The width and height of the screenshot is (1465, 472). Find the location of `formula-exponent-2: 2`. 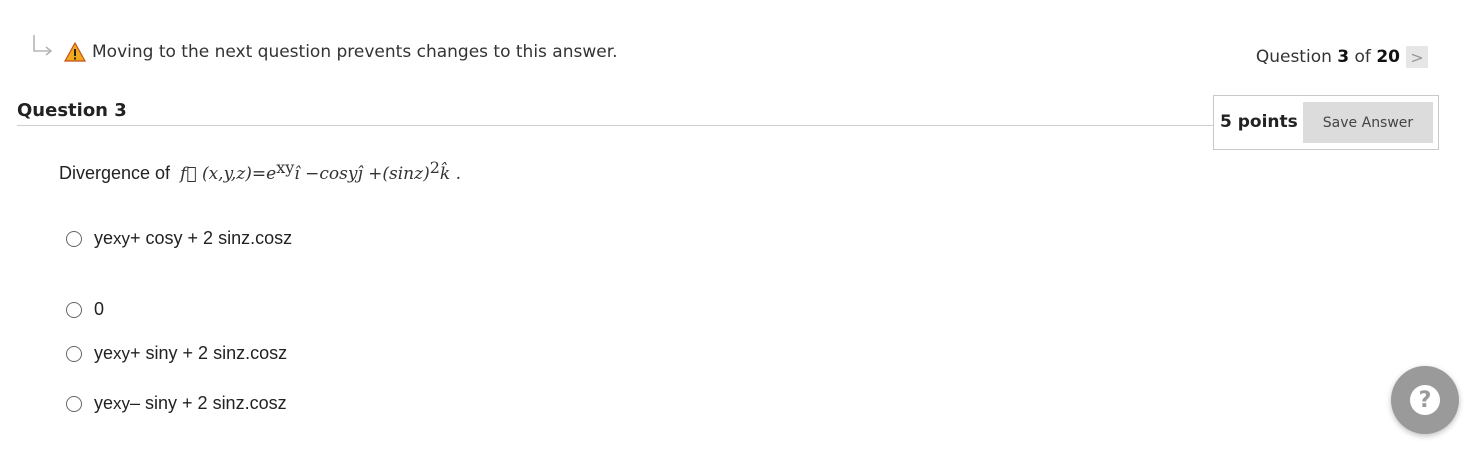

formula-exponent-2: 2 is located at coordinates (434, 167).